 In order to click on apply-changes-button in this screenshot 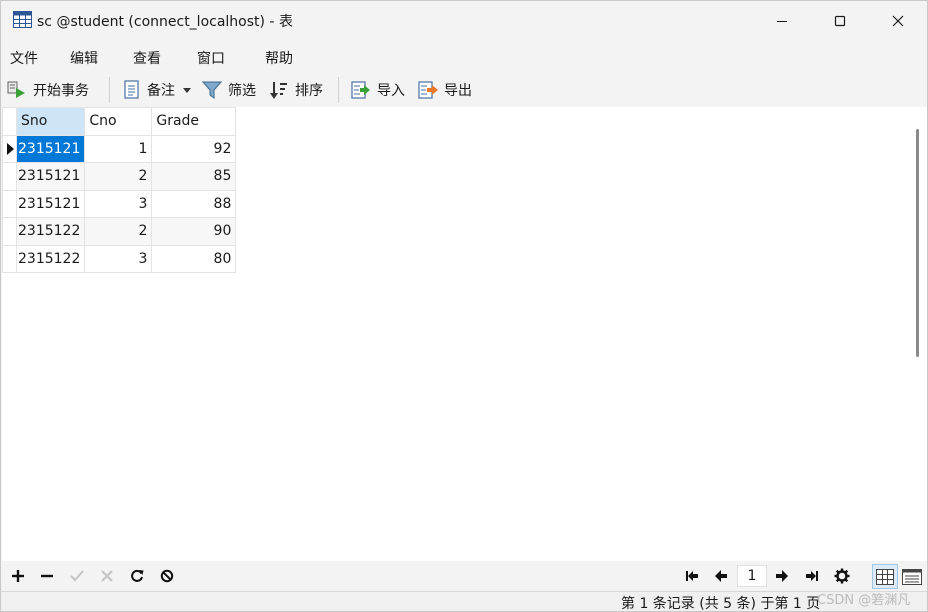, I will do `click(77, 576)`.